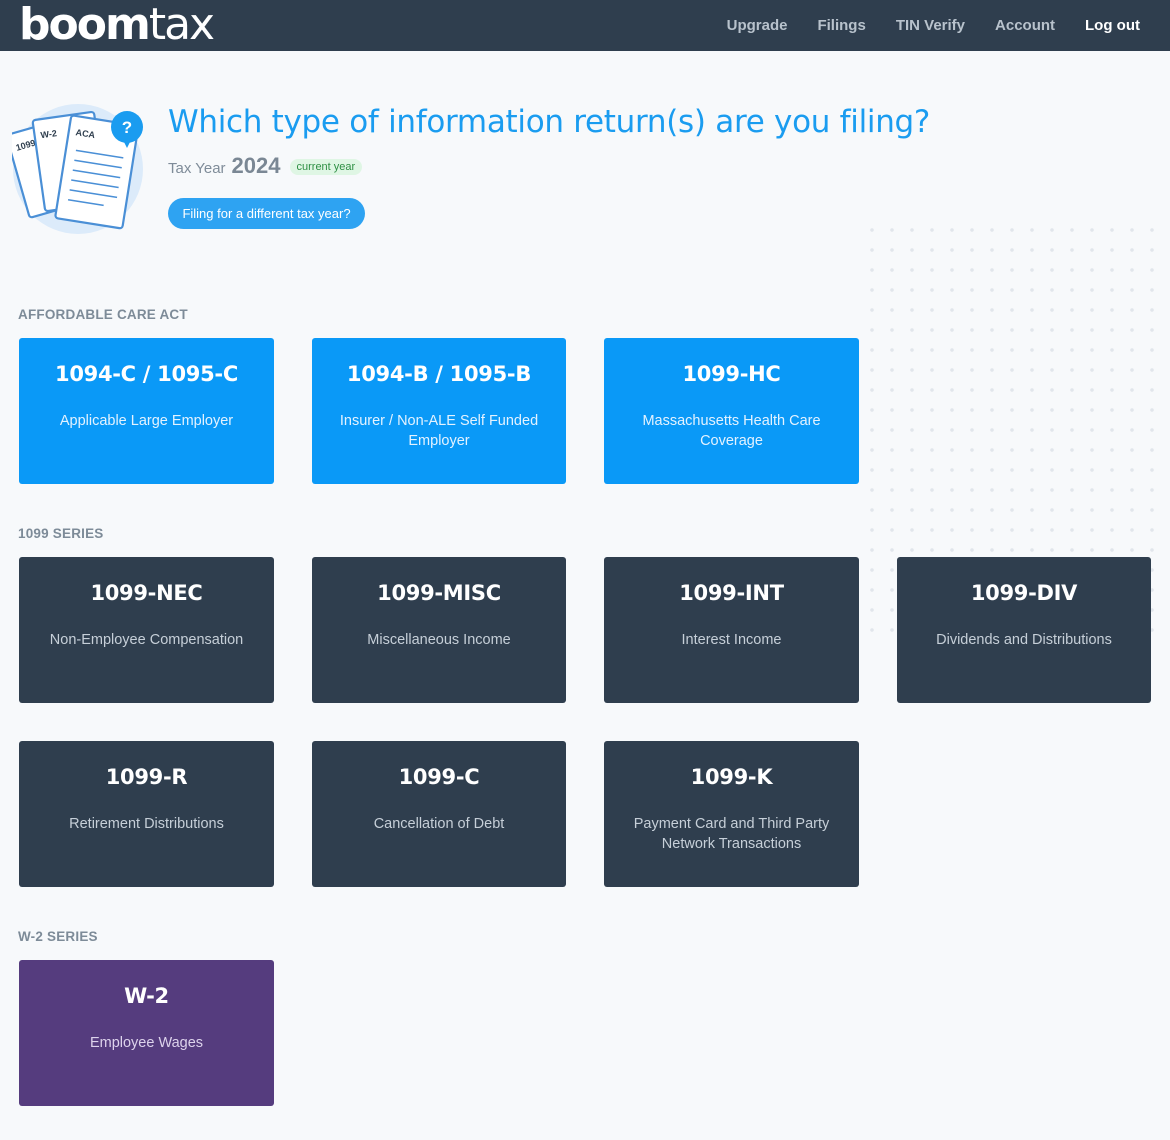 Image resolution: width=1170 pixels, height=1140 pixels. What do you see at coordinates (127, 127) in the screenshot?
I see `help-question-icon: ?` at bounding box center [127, 127].